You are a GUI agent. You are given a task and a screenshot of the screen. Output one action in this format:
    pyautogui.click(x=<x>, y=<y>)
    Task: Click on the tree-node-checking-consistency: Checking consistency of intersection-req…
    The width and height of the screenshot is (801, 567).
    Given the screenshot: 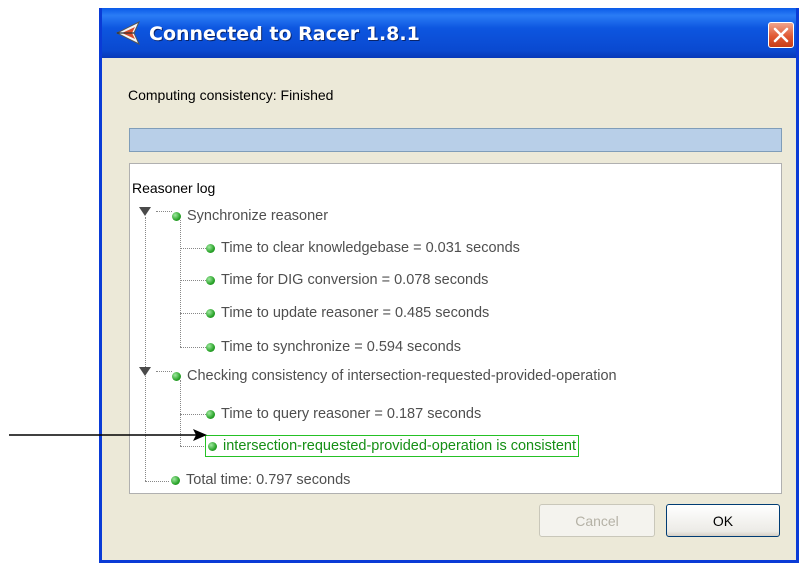 What is the action you would take?
    pyautogui.click(x=394, y=376)
    